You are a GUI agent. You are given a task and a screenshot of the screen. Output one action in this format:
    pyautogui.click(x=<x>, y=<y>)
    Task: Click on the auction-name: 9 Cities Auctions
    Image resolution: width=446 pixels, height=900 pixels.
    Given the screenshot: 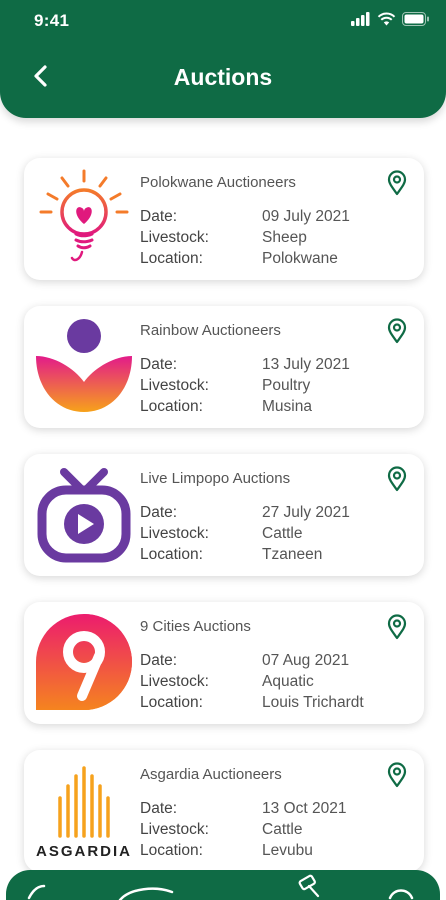 What is the action you would take?
    pyautogui.click(x=195, y=626)
    